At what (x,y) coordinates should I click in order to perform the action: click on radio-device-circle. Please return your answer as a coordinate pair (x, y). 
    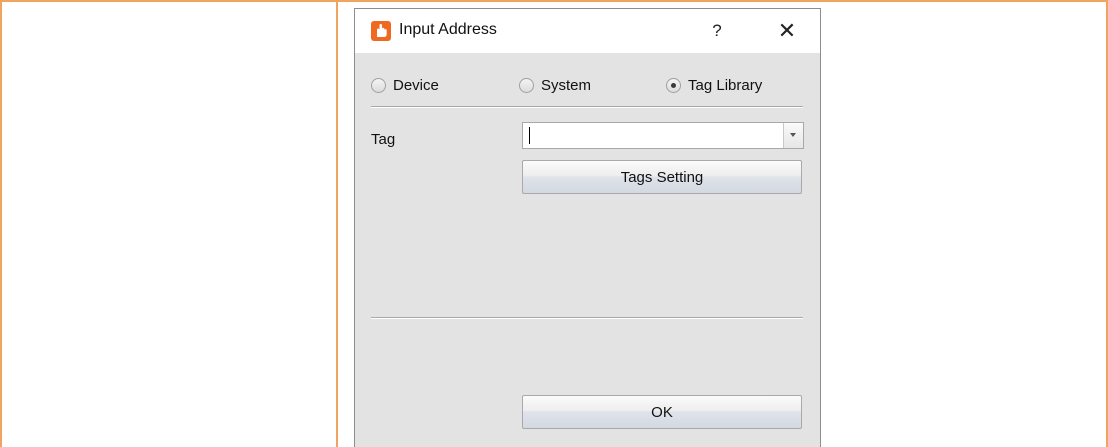
    Looking at the image, I should click on (378, 85).